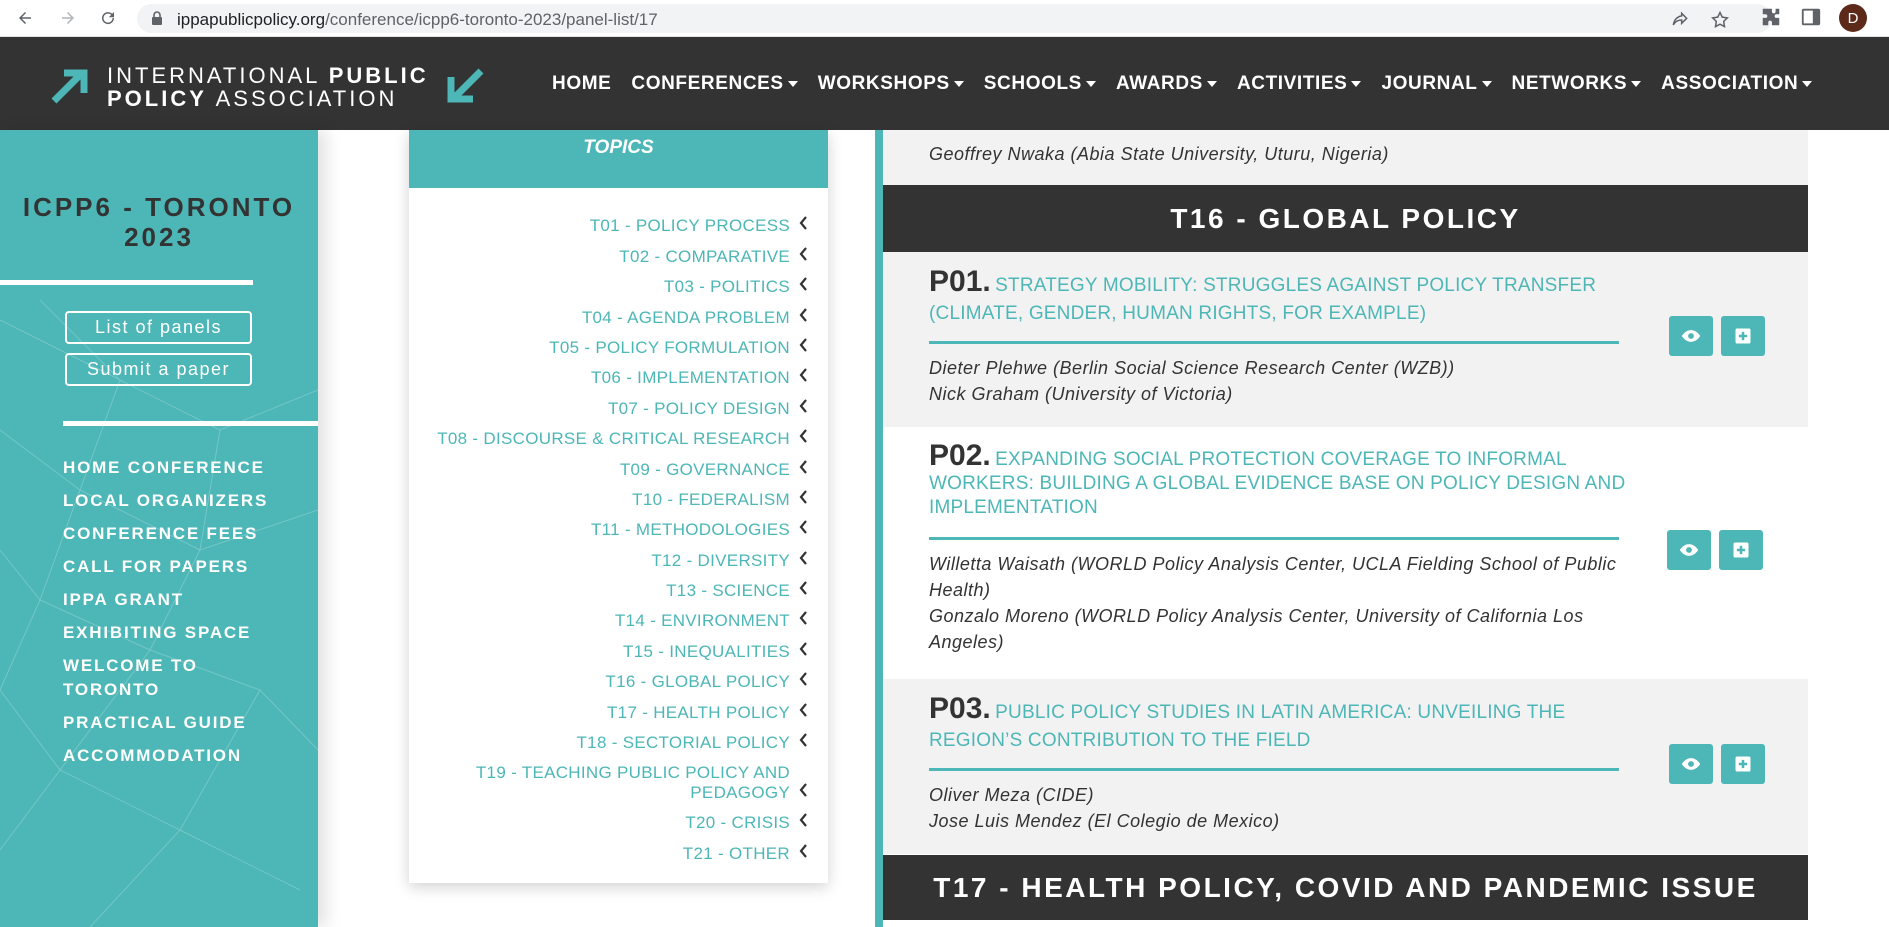 Image resolution: width=1889 pixels, height=927 pixels. Describe the element at coordinates (268, 87) in the screenshot. I see `site-logo: INTERNATIONAL PUBLIC POLICY ASSOCIATION` at that location.